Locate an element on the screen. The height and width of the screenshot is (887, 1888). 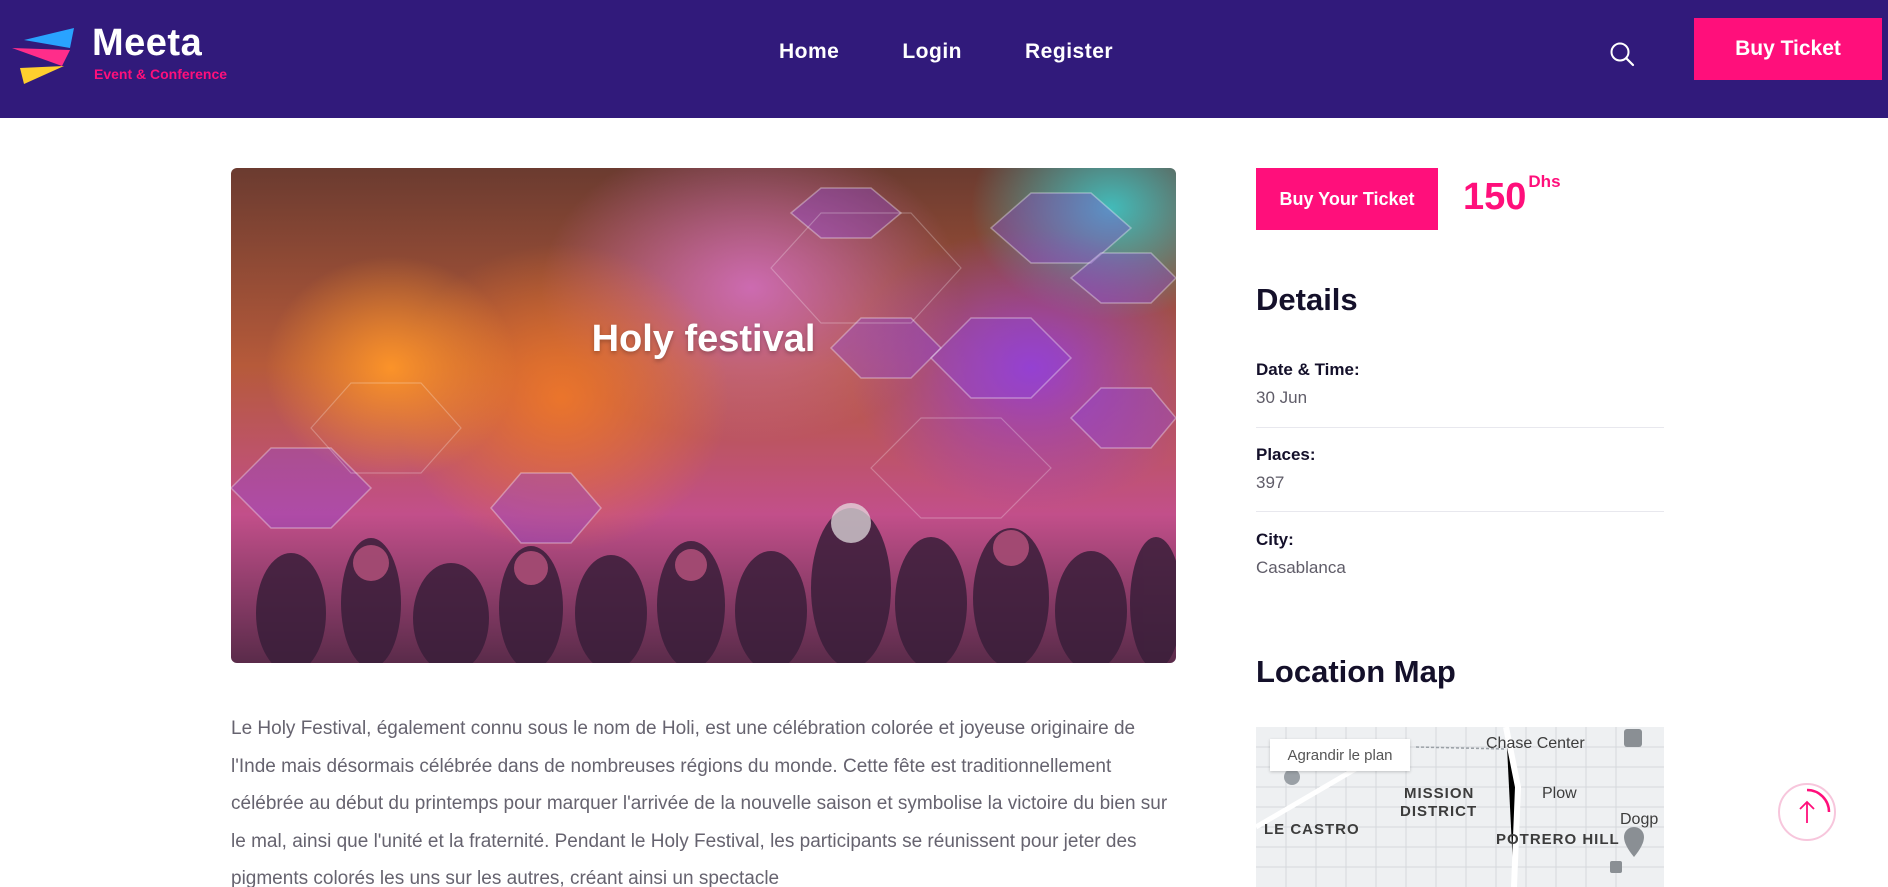
search-icon is located at coordinates (1622, 54).